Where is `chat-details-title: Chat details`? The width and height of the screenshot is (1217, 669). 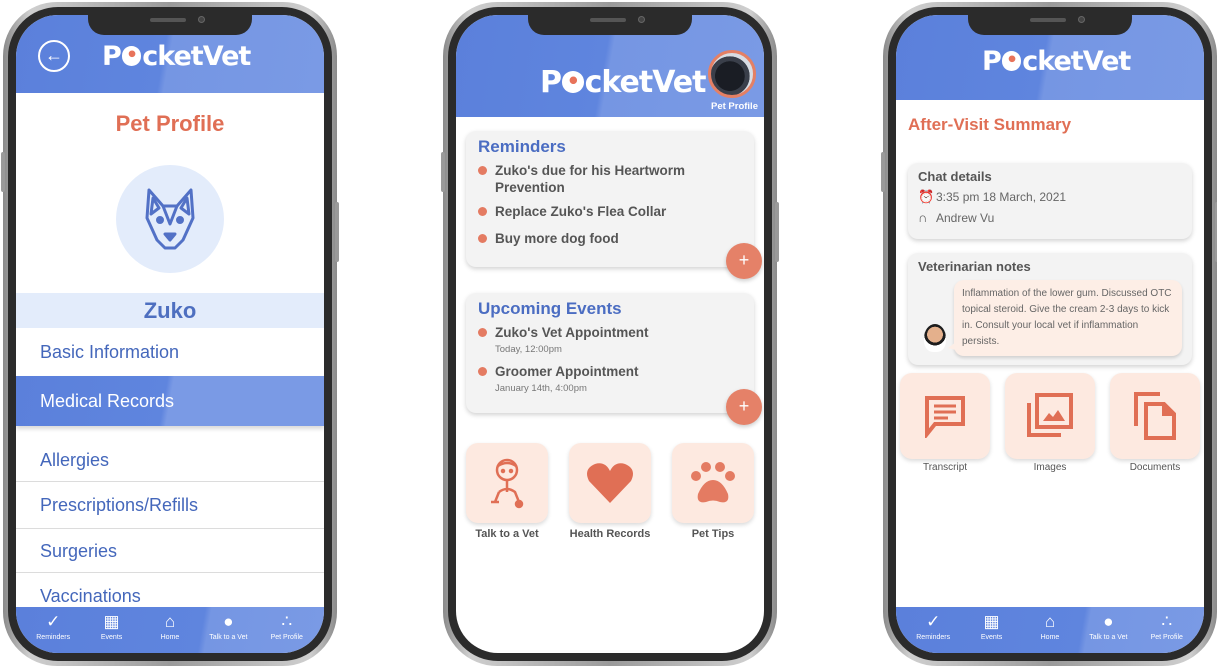
chat-details-title: Chat details is located at coordinates (955, 176).